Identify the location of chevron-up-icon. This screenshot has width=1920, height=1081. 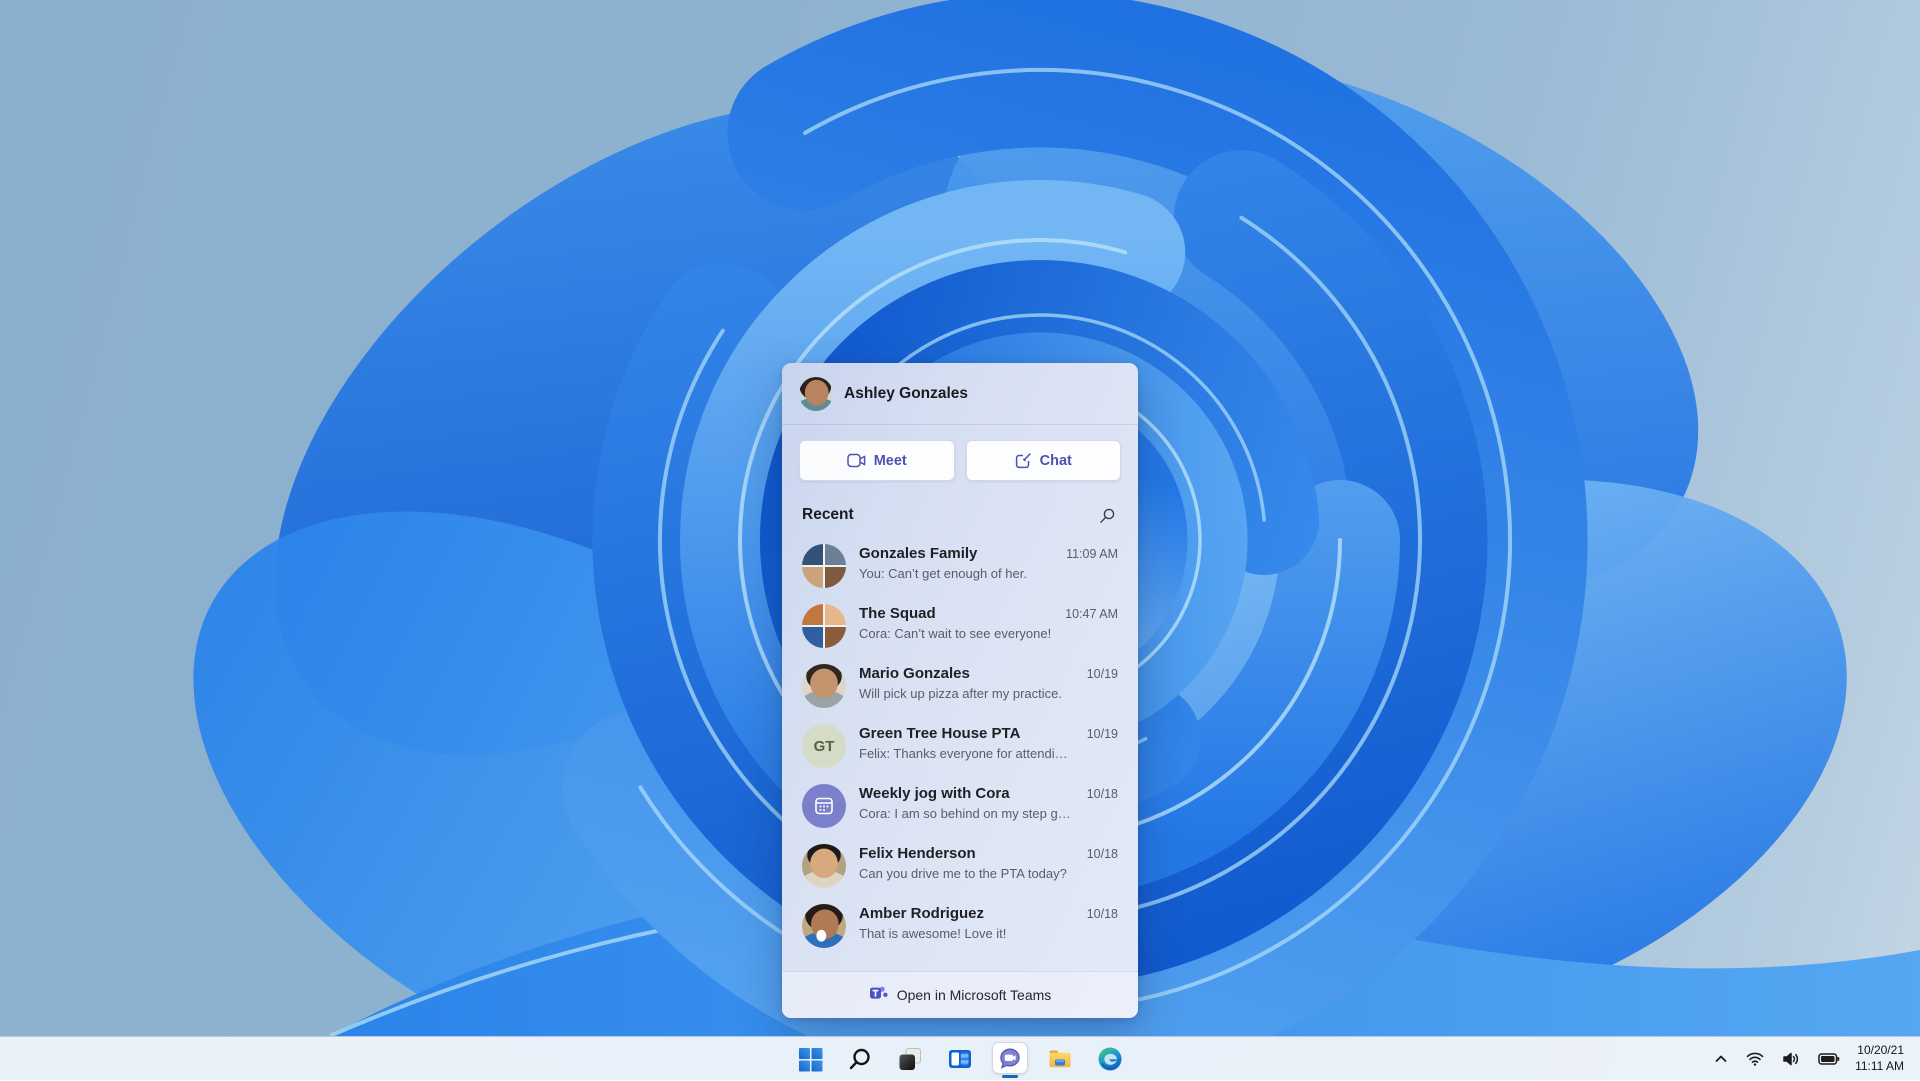
(1721, 1059).